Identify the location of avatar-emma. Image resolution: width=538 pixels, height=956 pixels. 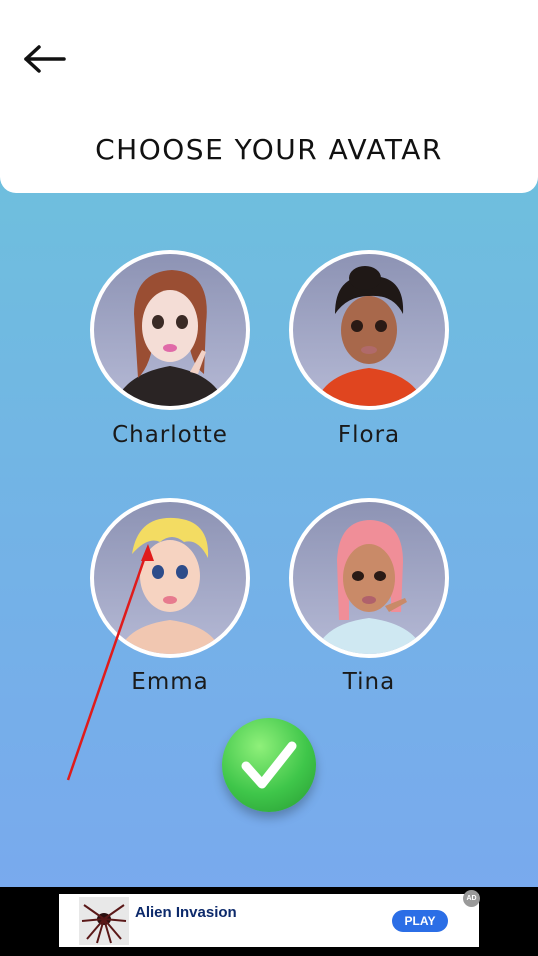
(170, 578).